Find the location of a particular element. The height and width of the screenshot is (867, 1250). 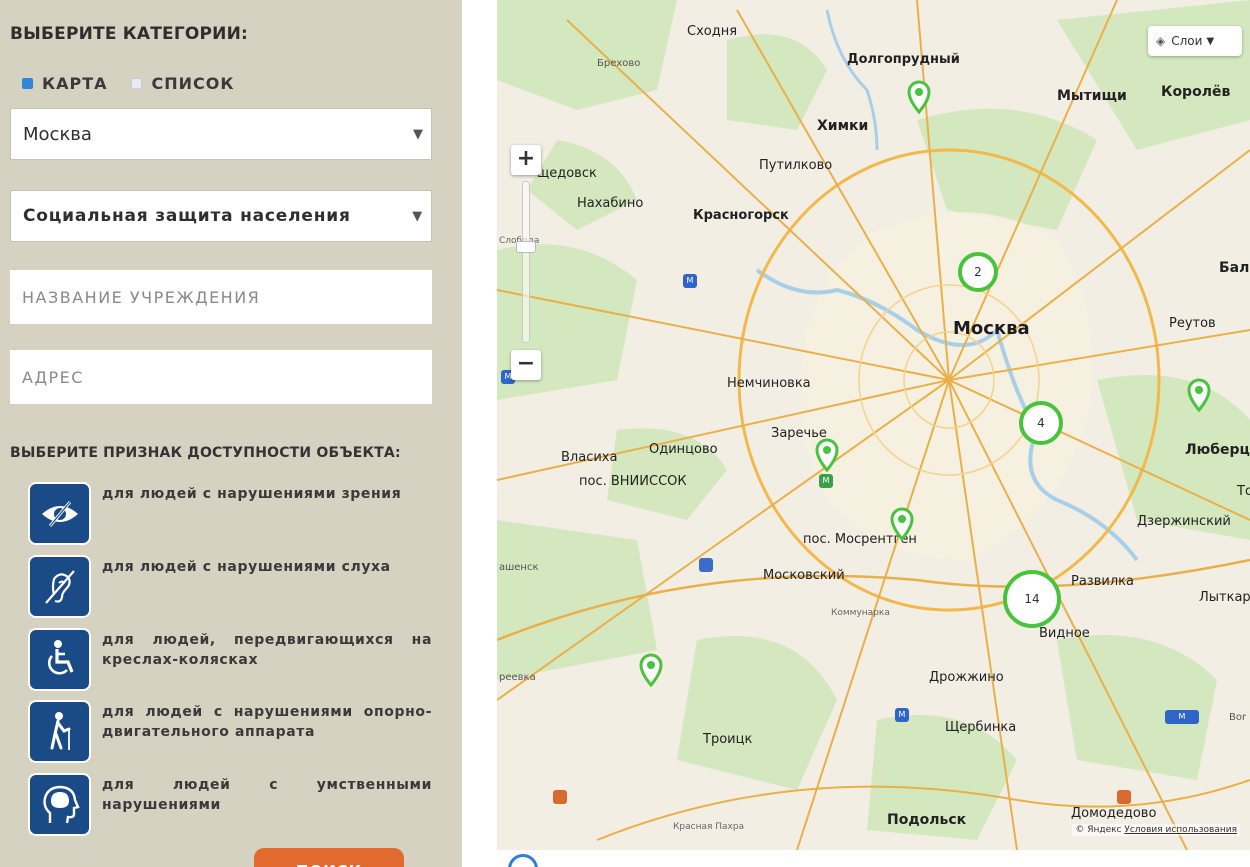

zoom-slider-handle is located at coordinates (526, 247).